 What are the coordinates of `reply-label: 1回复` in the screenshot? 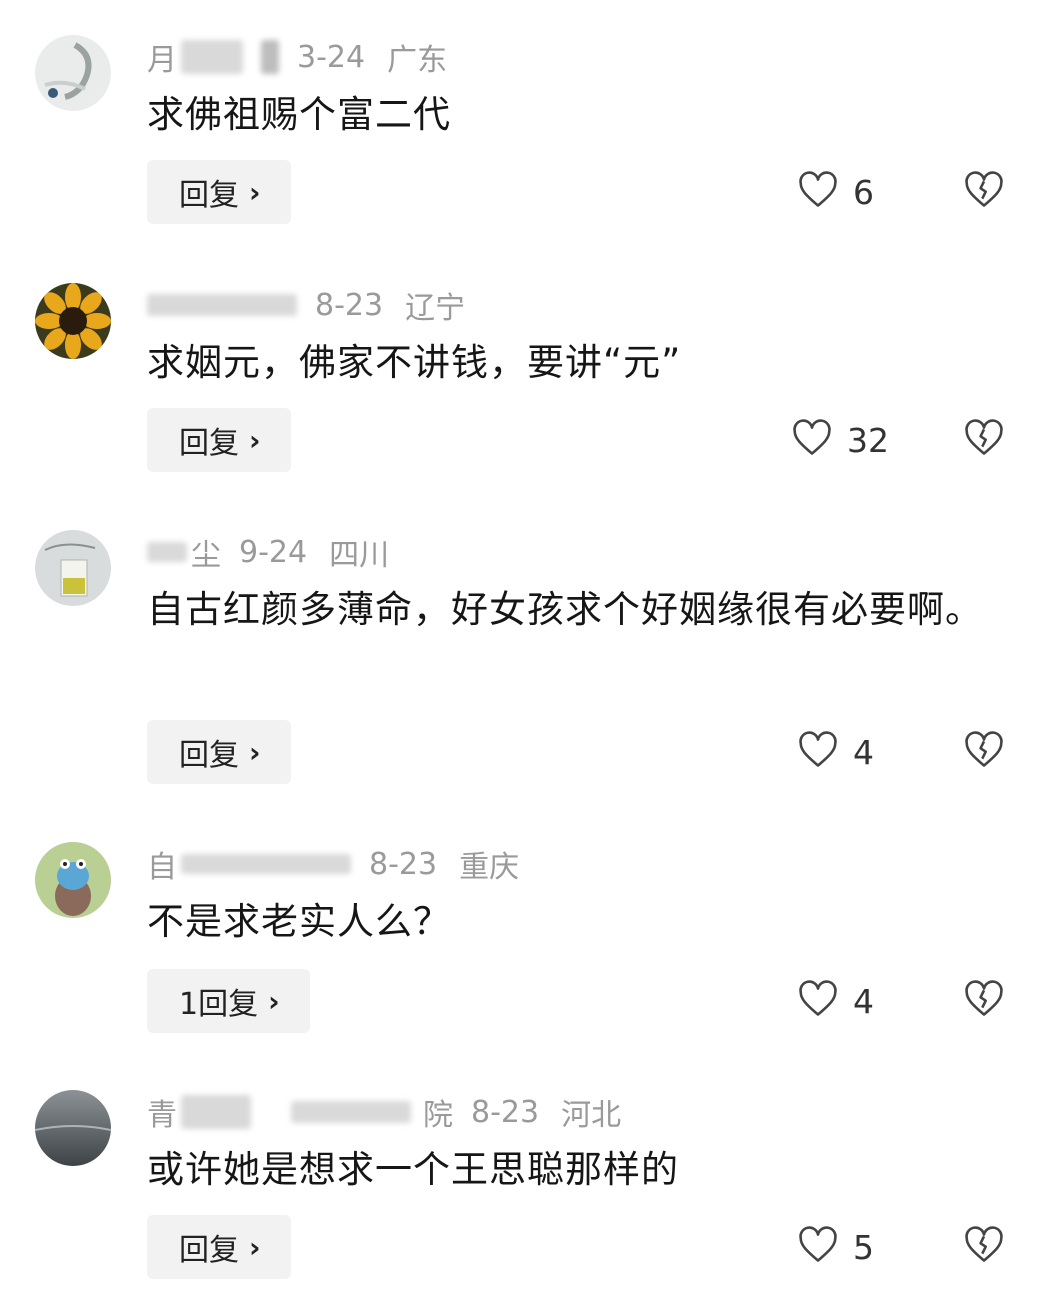 It's located at (219, 1004).